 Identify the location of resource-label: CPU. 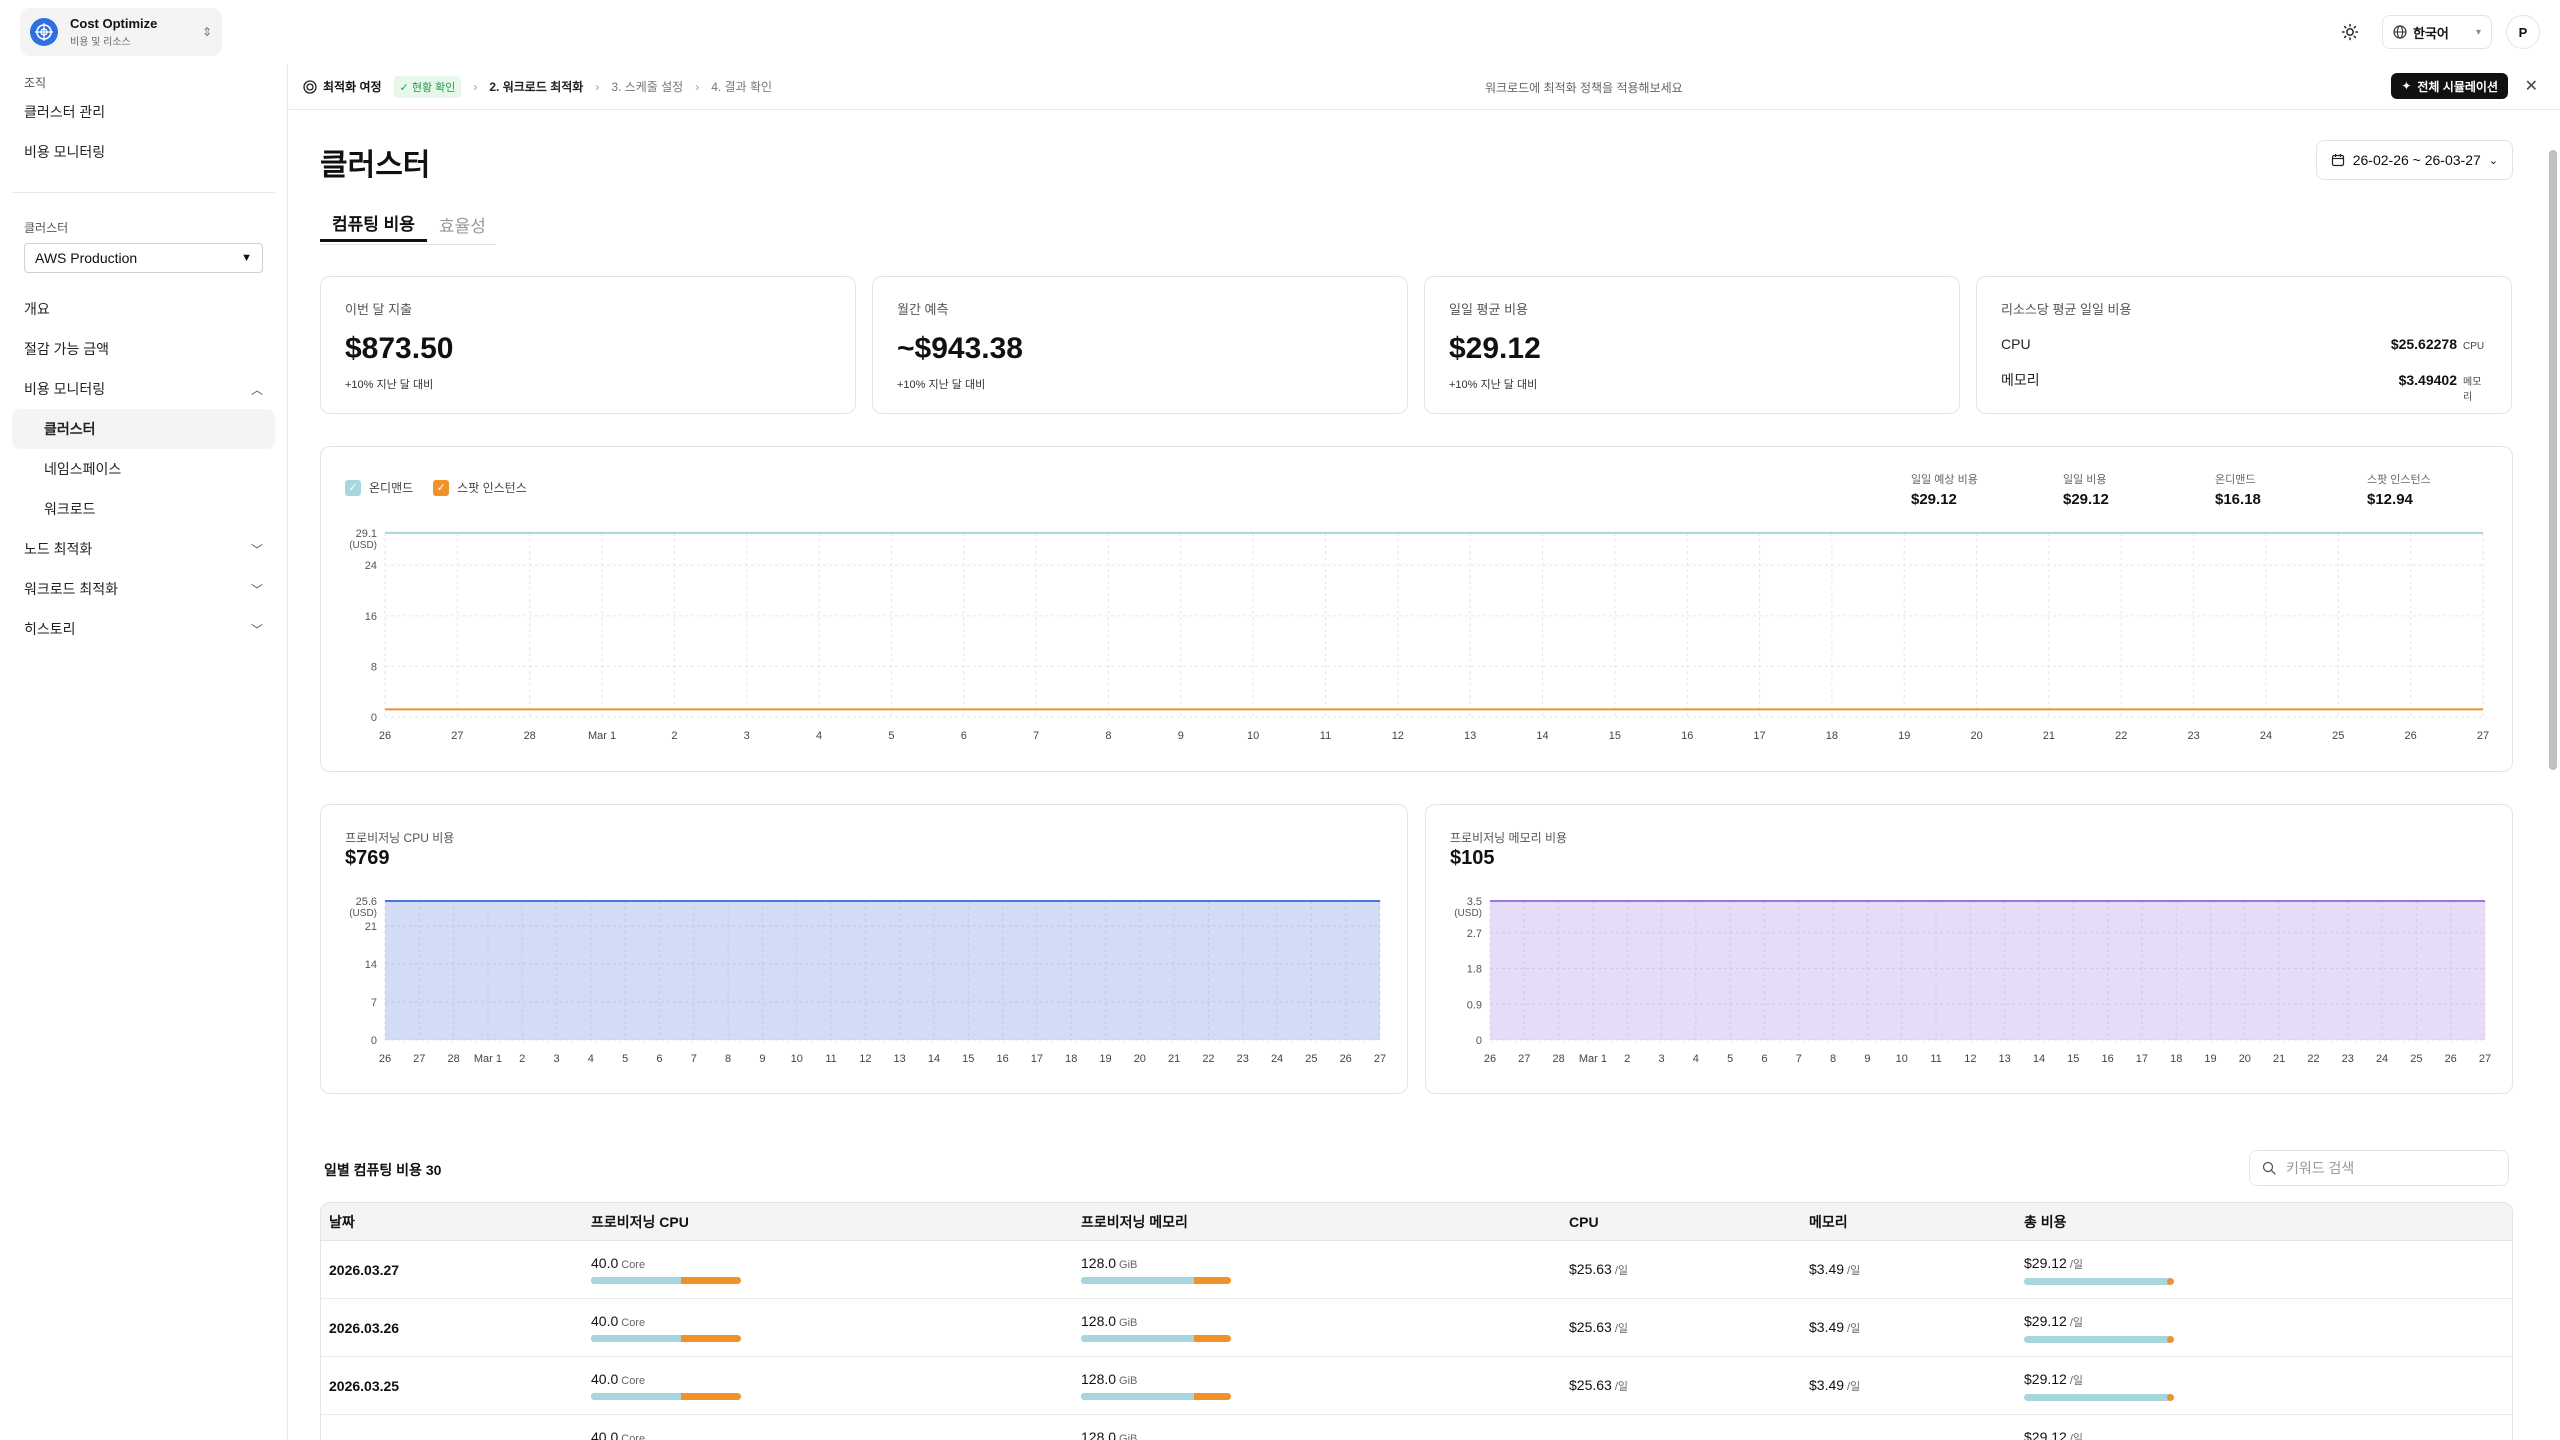
(2016, 344).